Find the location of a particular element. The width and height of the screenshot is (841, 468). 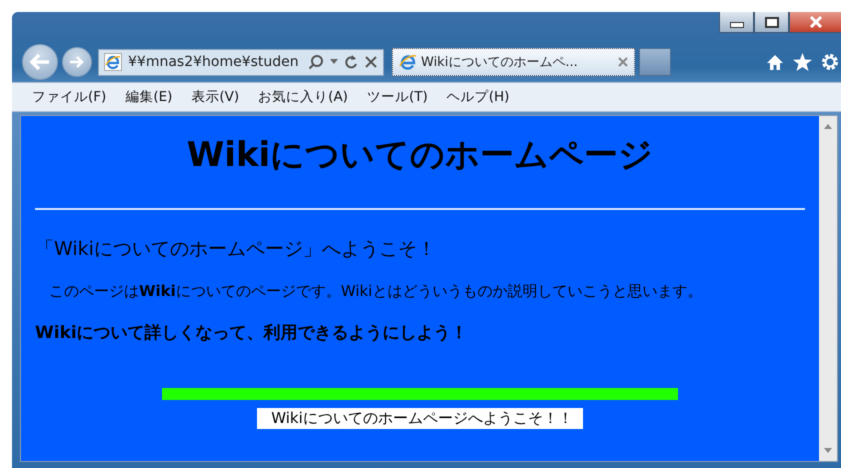

star-icon is located at coordinates (802, 62).